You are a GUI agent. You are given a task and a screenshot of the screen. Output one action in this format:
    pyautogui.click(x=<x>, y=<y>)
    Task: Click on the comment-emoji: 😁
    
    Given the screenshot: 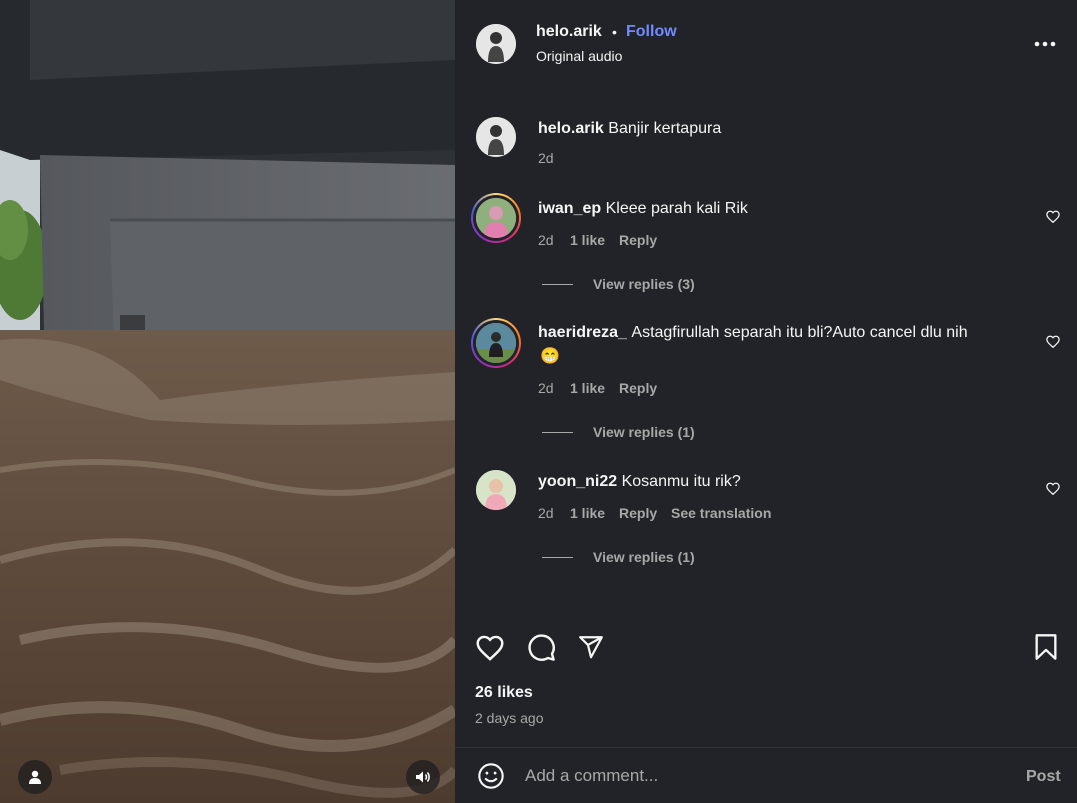 What is the action you would take?
    pyautogui.click(x=550, y=356)
    